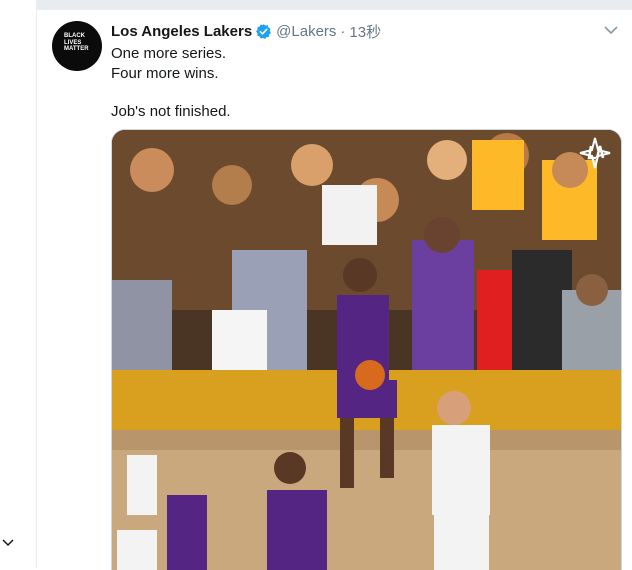  I want to click on verified-badge-icon, so click(264, 31).